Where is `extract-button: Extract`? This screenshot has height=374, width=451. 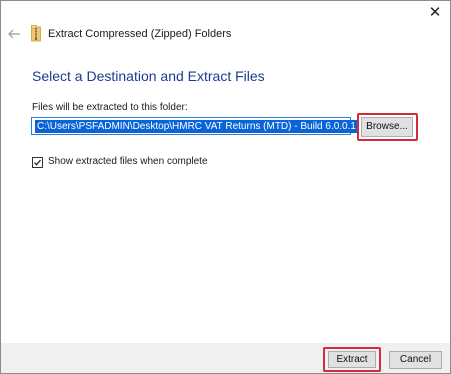 extract-button: Extract is located at coordinates (352, 359).